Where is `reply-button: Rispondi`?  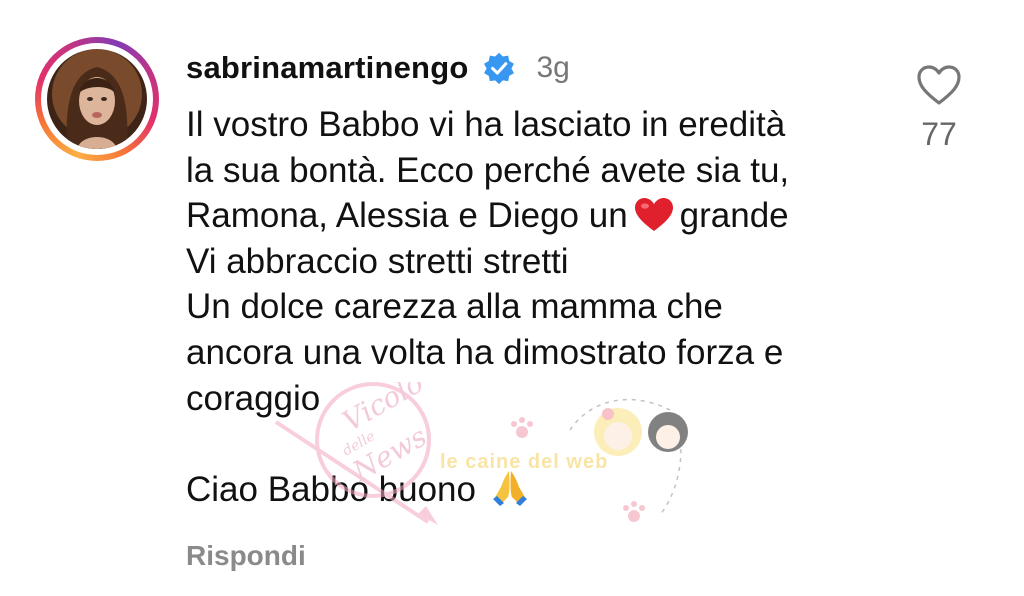 reply-button: Rispondi is located at coordinates (246, 556).